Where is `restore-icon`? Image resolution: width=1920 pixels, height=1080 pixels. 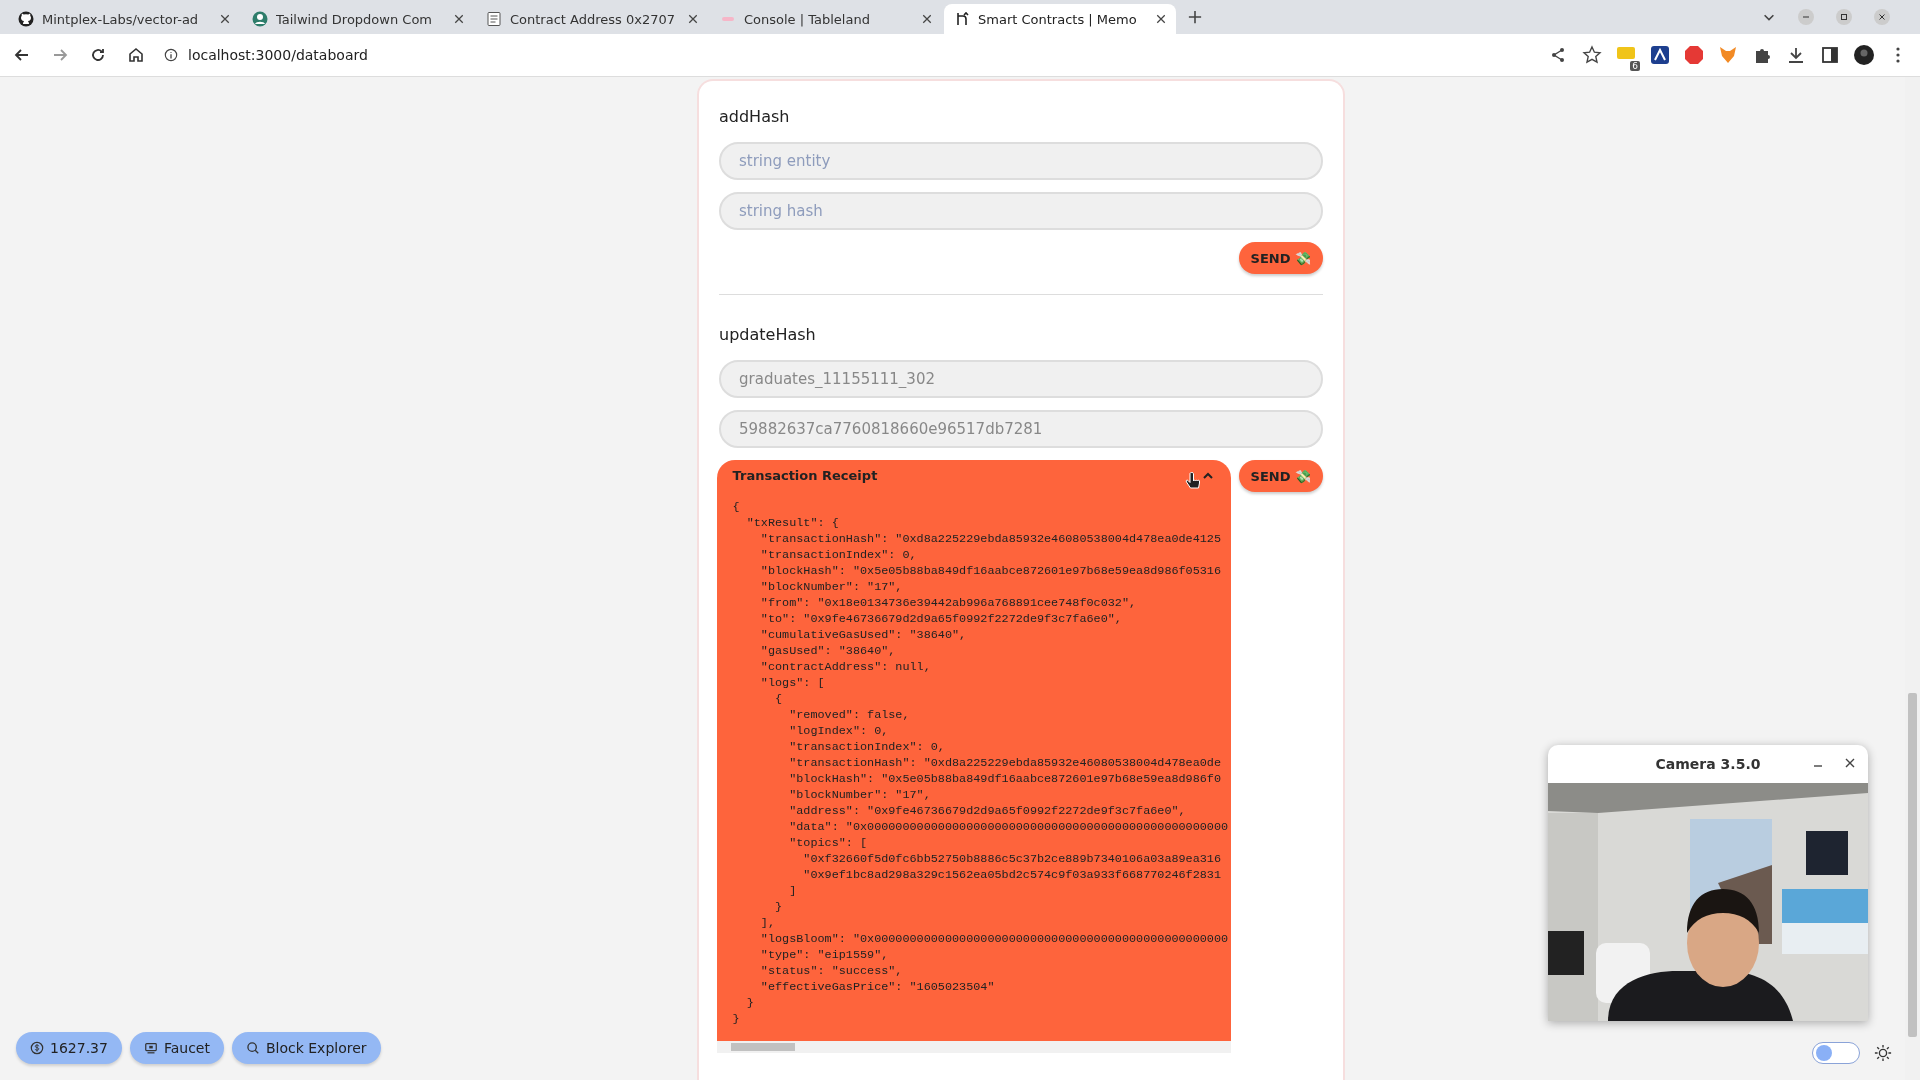 restore-icon is located at coordinates (1844, 17).